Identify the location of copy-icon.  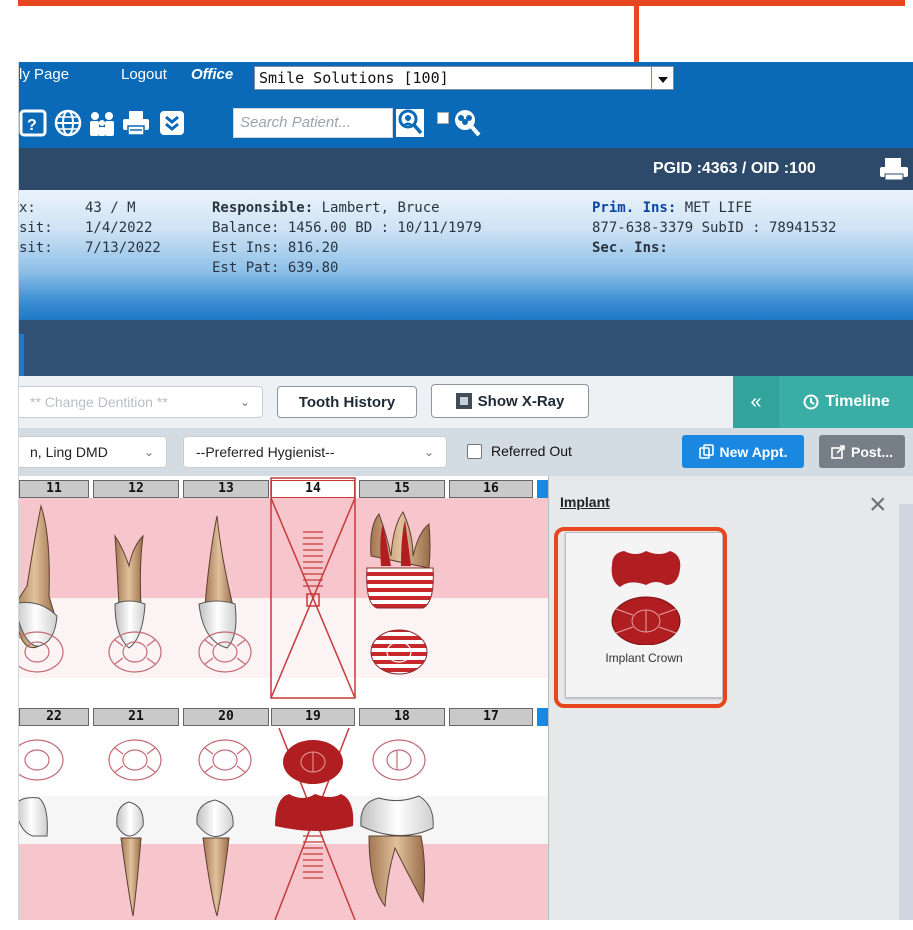
(706, 451).